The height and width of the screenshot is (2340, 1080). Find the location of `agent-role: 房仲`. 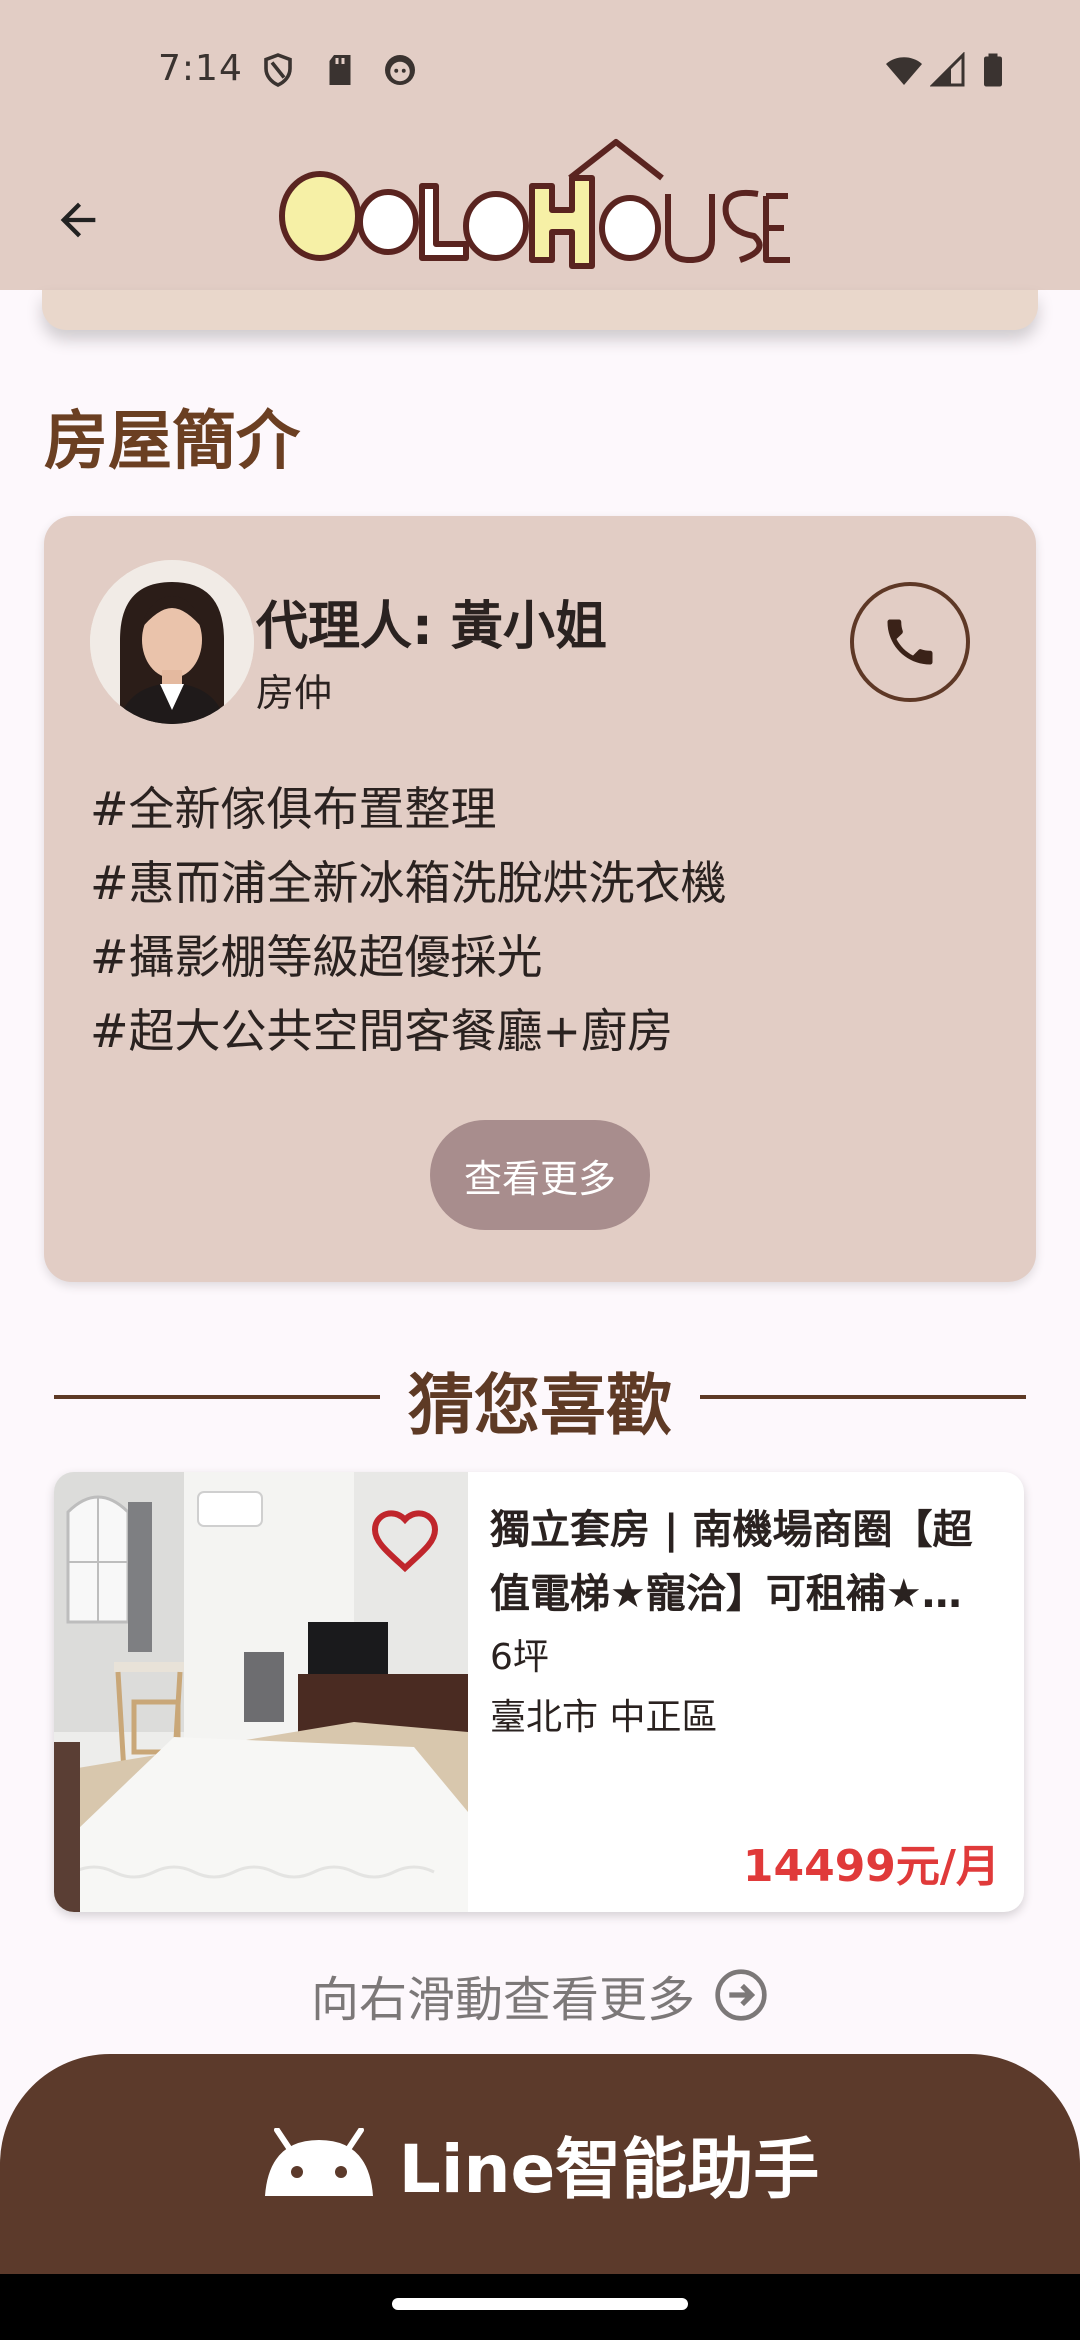

agent-role: 房仲 is located at coordinates (294, 693).